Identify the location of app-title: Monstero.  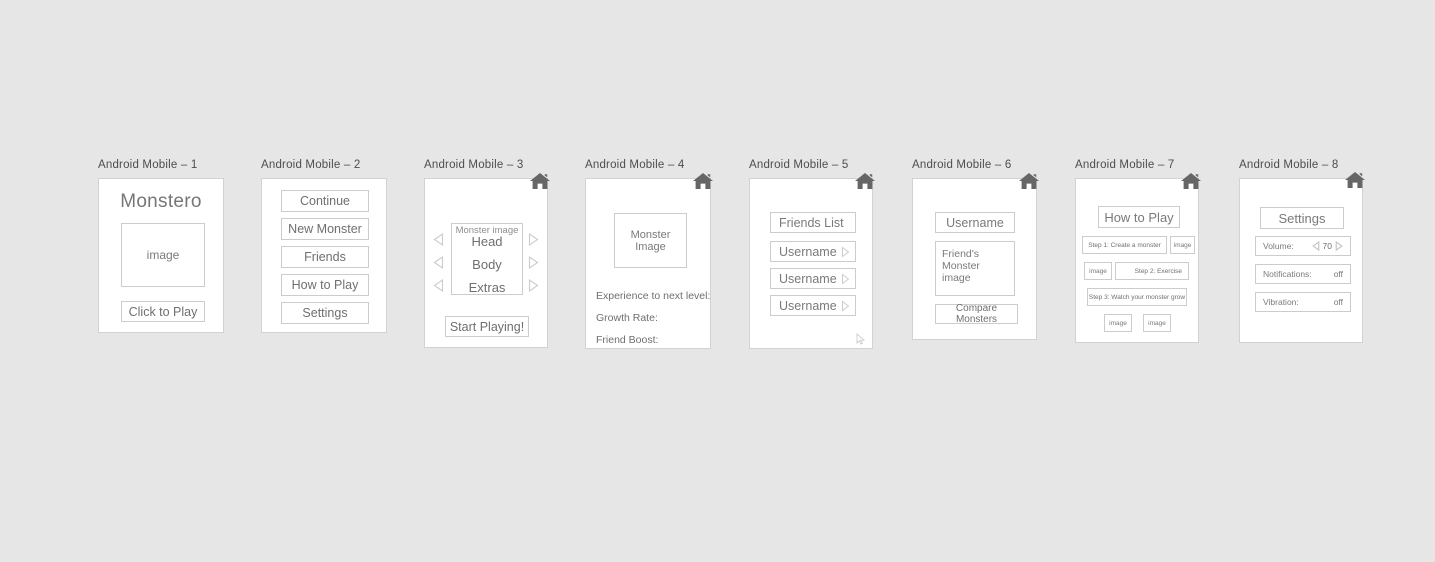
(161, 201).